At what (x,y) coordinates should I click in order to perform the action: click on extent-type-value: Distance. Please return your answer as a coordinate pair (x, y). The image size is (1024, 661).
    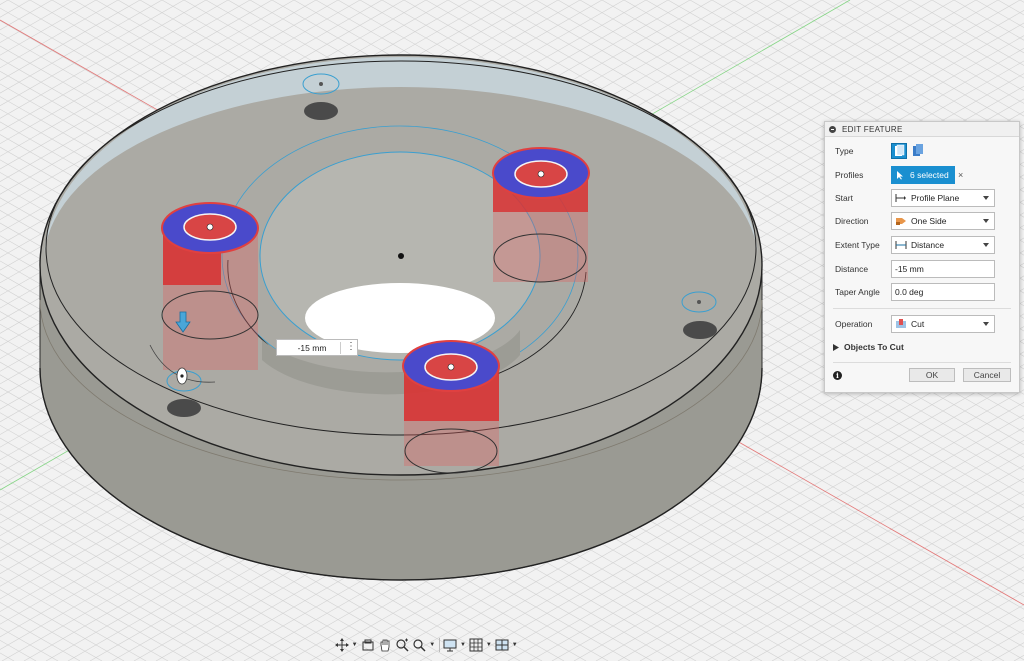
    Looking at the image, I should click on (928, 245).